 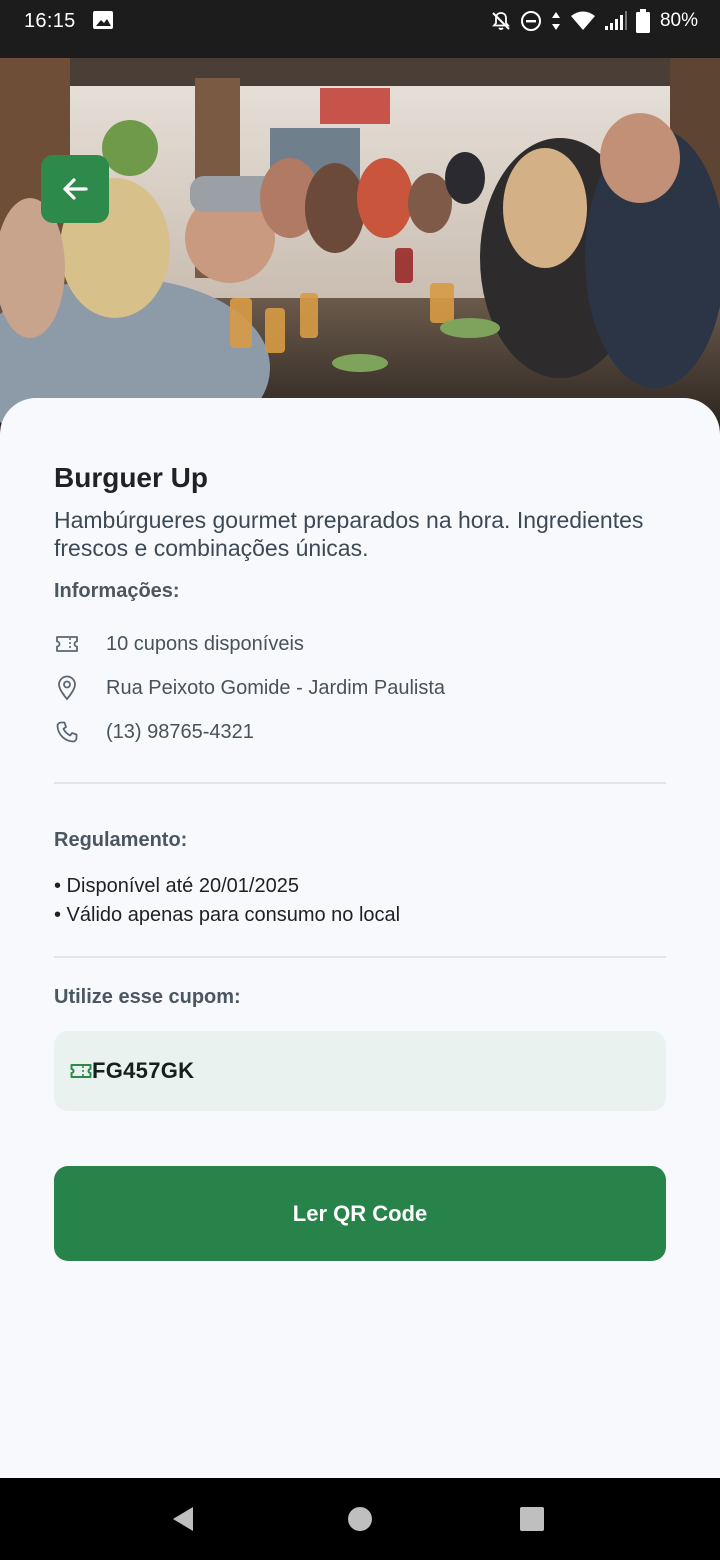 What do you see at coordinates (530, 21) in the screenshot?
I see `do-not-disturb-icon` at bounding box center [530, 21].